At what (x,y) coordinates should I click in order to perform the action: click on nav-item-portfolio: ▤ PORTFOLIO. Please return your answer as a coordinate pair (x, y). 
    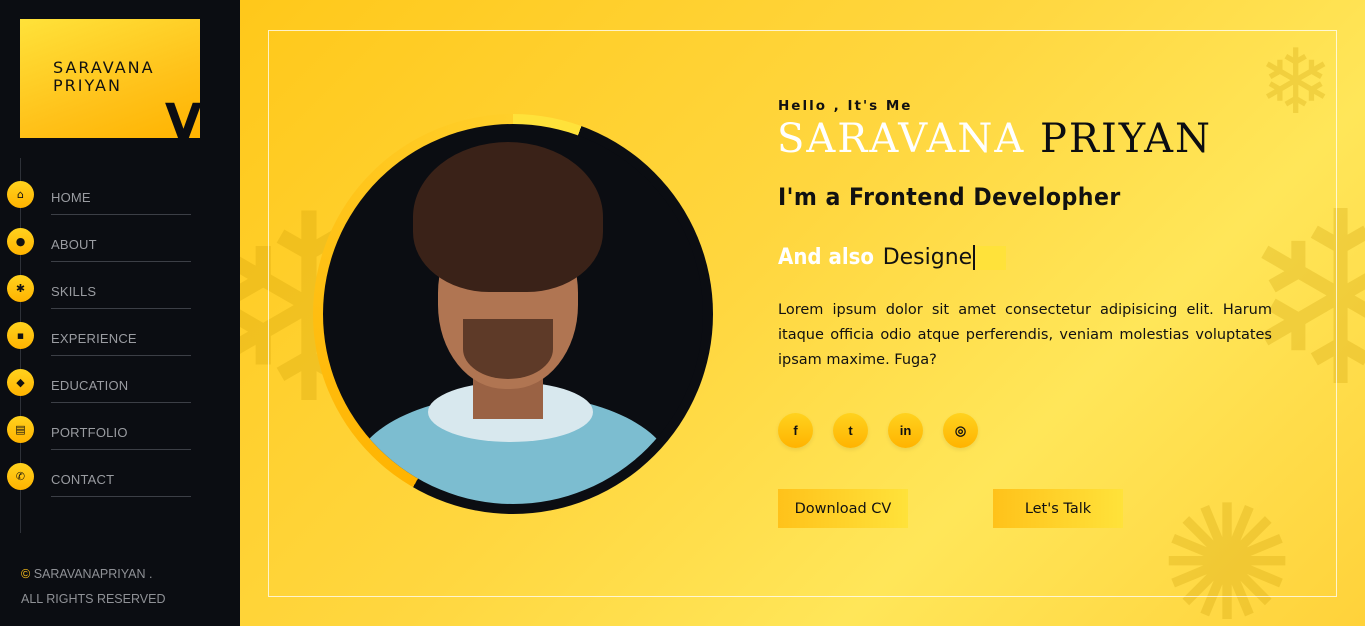
    Looking at the image, I should click on (102, 436).